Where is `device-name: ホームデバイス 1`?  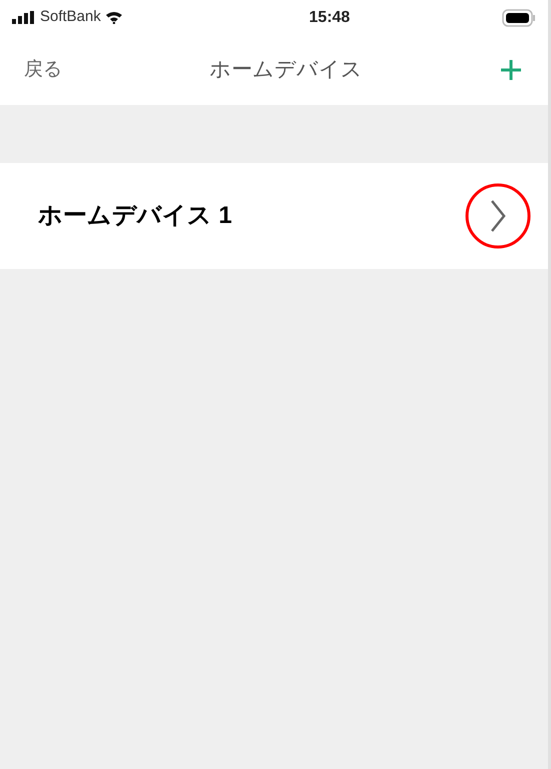 device-name: ホームデバイス 1 is located at coordinates (136, 216).